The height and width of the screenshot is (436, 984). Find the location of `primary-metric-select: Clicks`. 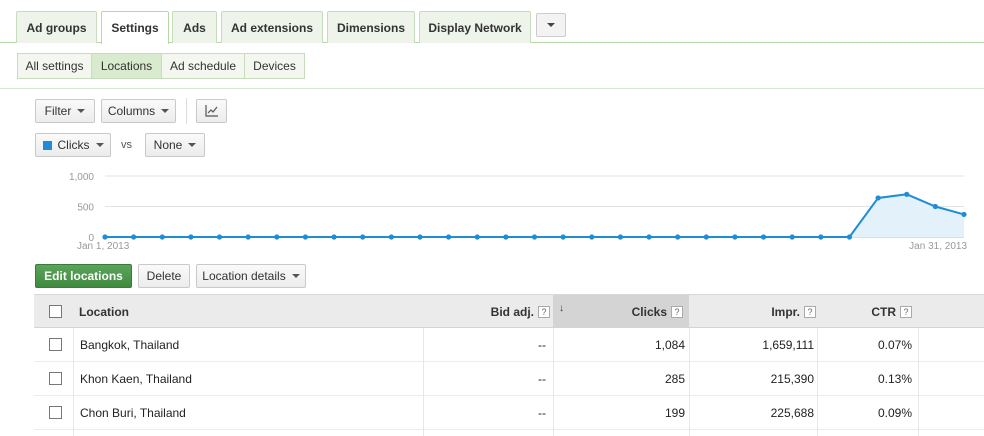

primary-metric-select: Clicks is located at coordinates (73, 145).